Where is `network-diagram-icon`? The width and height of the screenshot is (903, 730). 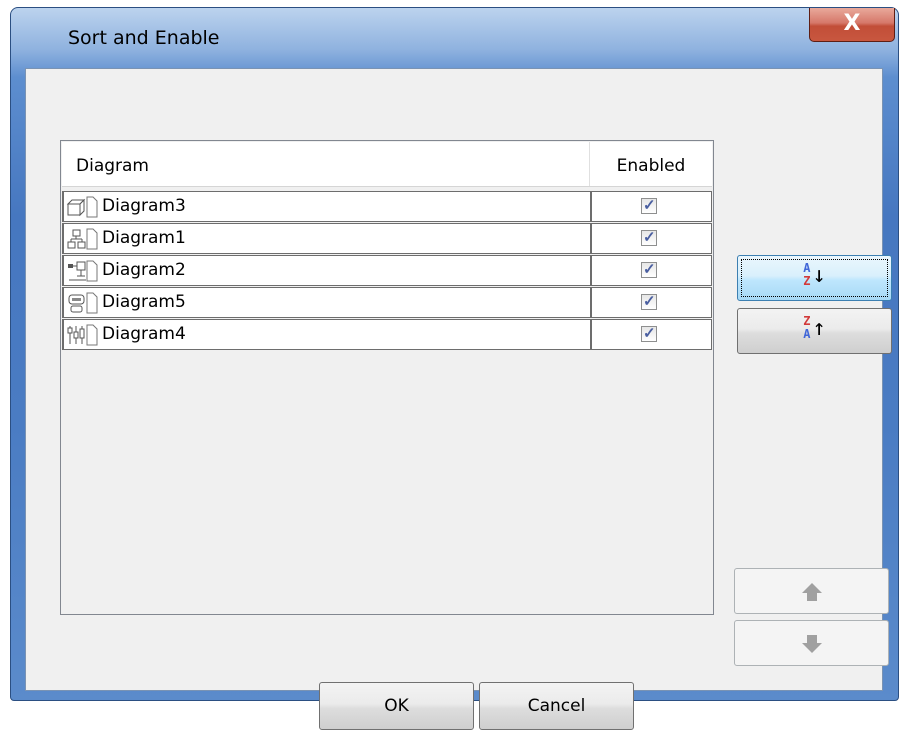 network-diagram-icon is located at coordinates (83, 271).